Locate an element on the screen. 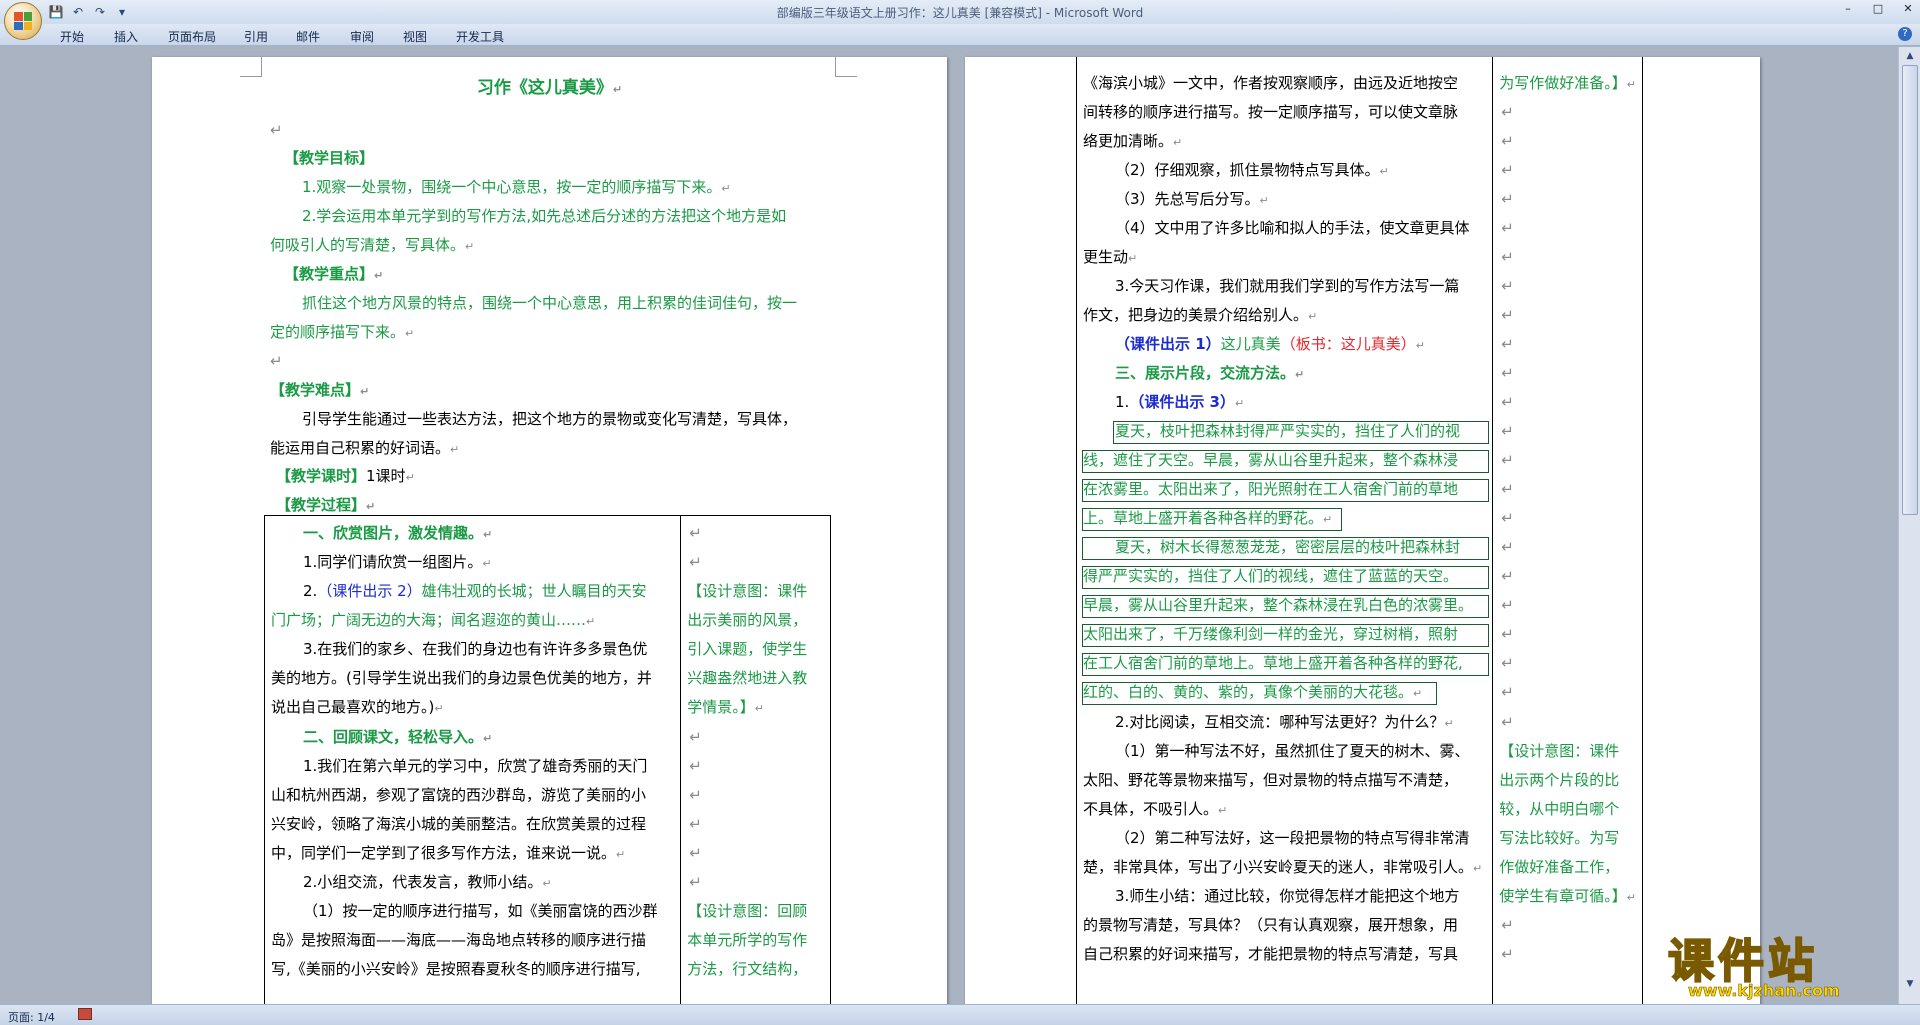 Image resolution: width=1920 pixels, height=1025 pixels. text-line: （2）第二种写法好，这一段把景物的特点写得非常清 is located at coordinates (1292, 838).